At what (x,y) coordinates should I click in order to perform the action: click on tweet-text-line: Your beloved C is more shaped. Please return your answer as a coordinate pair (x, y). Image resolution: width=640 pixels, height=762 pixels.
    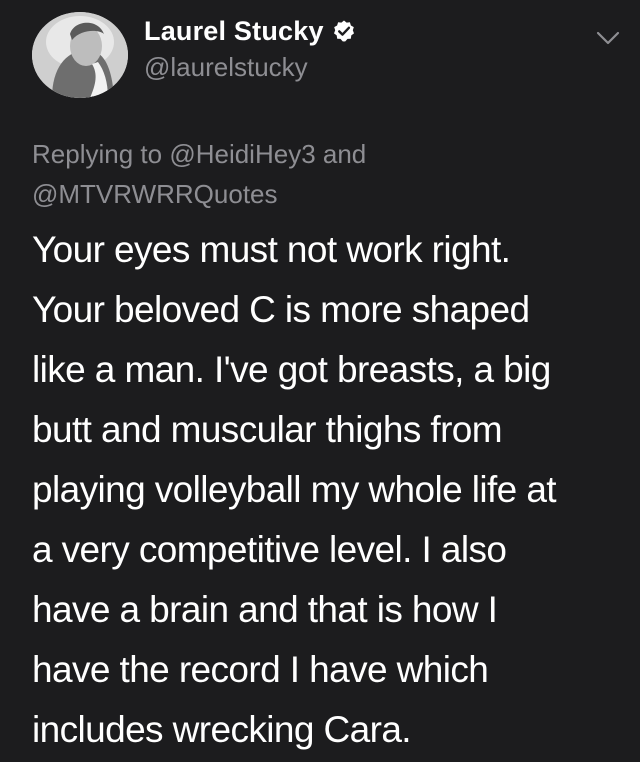
    Looking at the image, I should click on (281, 309).